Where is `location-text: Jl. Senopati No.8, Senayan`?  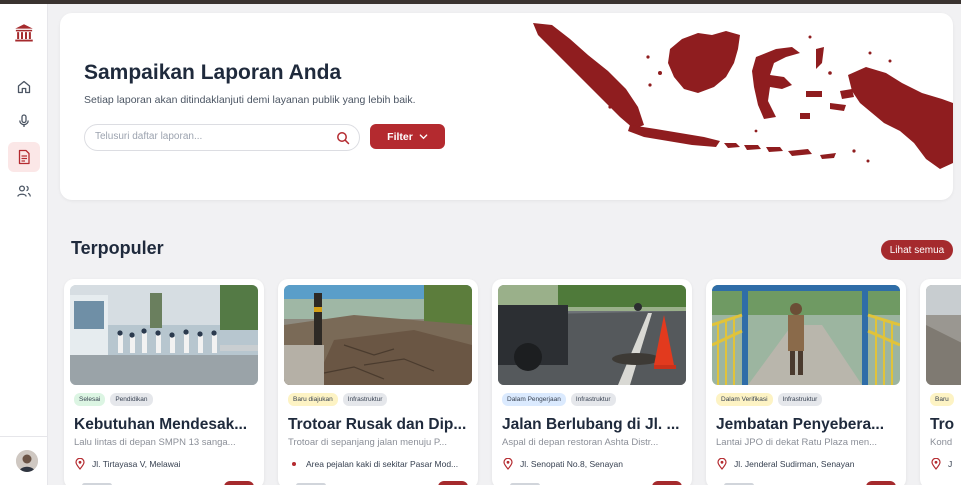 location-text: Jl. Senopati No.8, Senayan is located at coordinates (572, 464).